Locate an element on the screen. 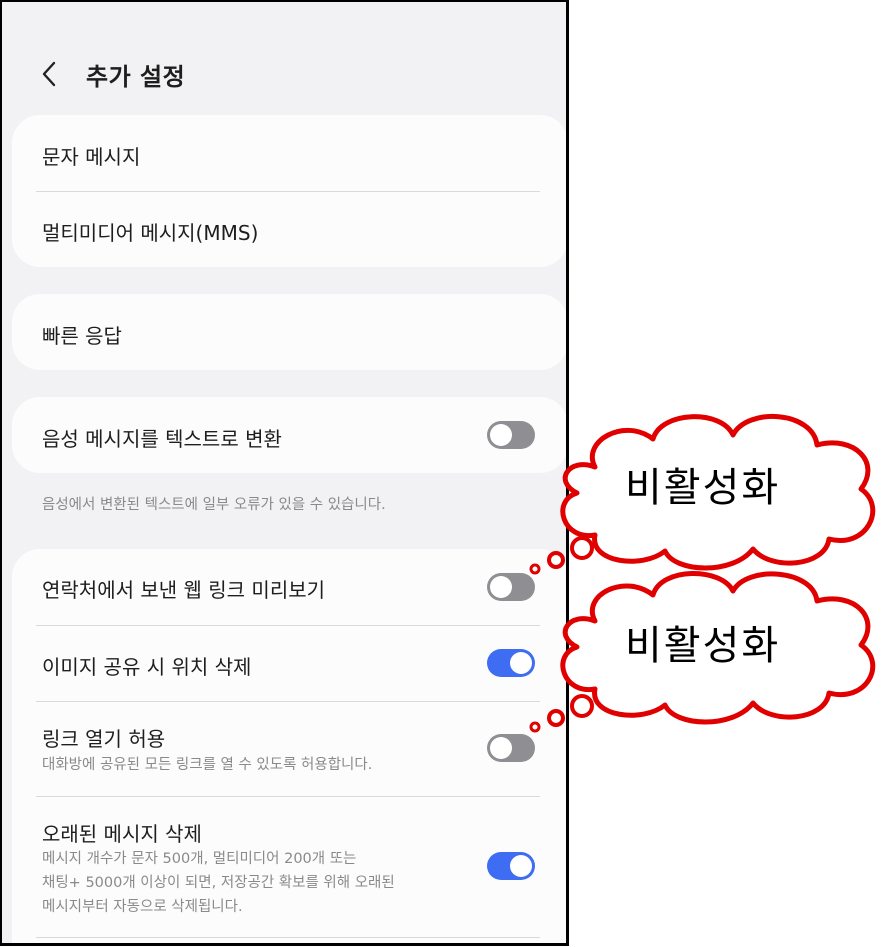  back-button is located at coordinates (50, 74).